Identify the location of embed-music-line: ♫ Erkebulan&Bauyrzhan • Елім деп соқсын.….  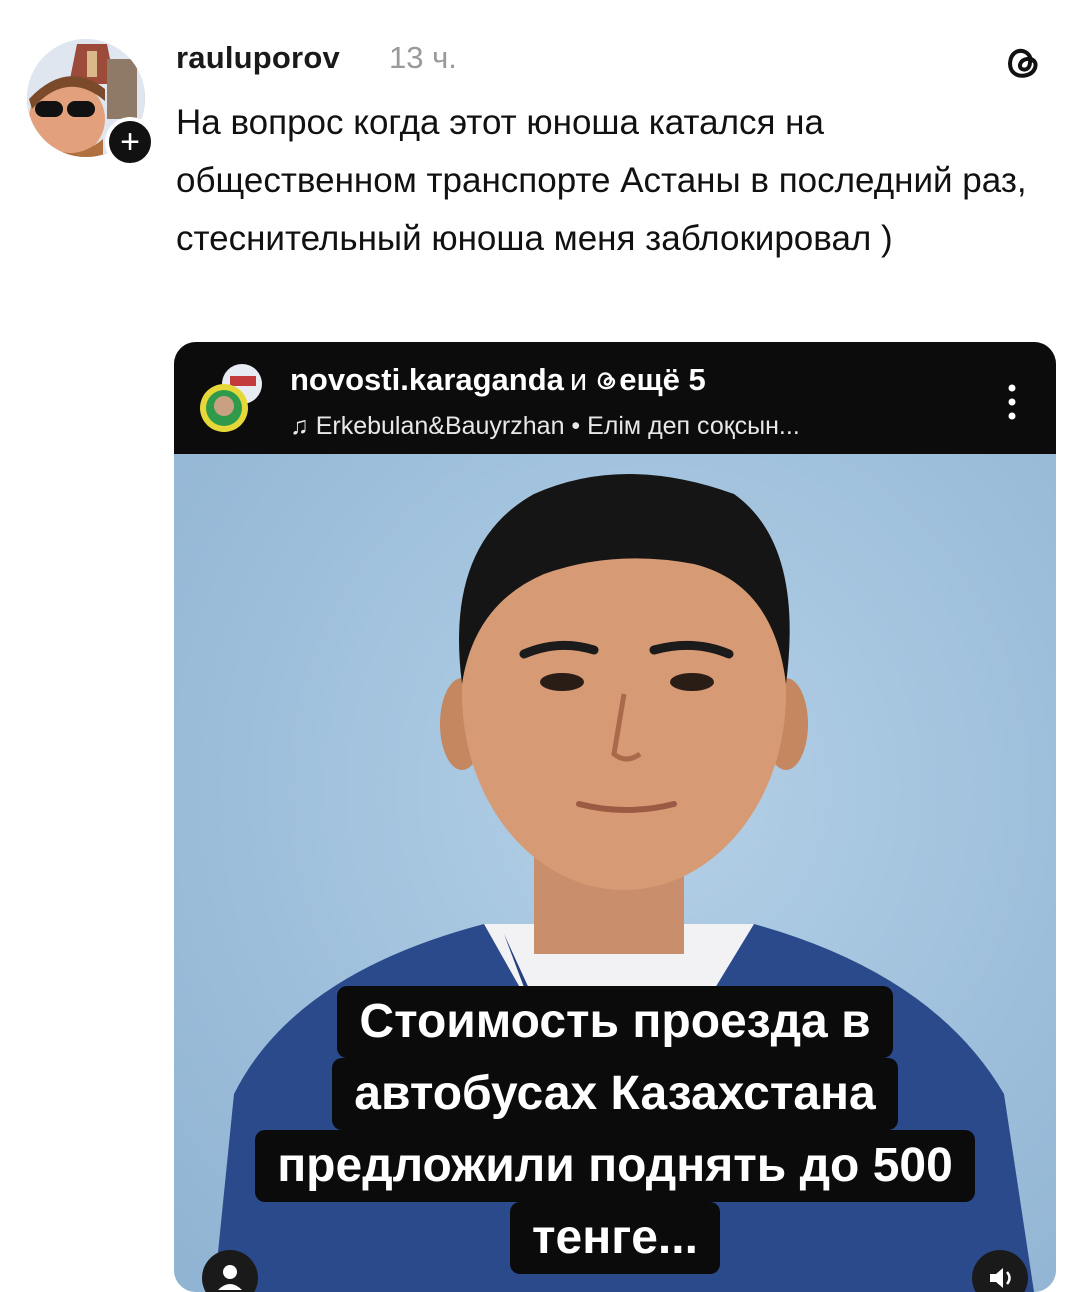
(545, 426).